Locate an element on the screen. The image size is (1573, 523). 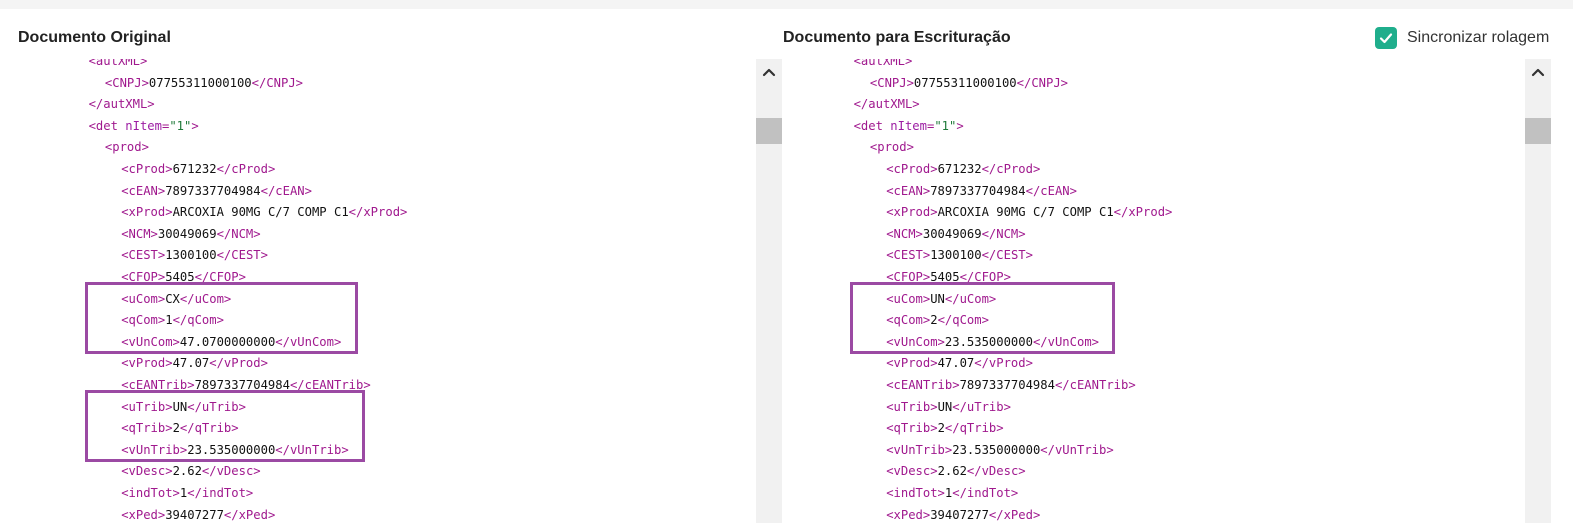
xml-line: <indTot>1</indTot> is located at coordinates (952, 493).